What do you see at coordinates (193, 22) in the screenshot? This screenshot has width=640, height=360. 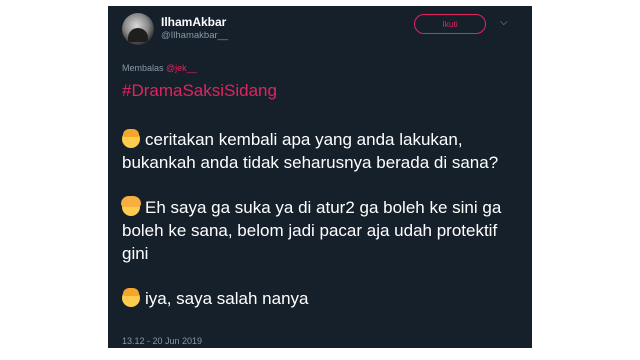 I see `display-name: IlhamAkbar` at bounding box center [193, 22].